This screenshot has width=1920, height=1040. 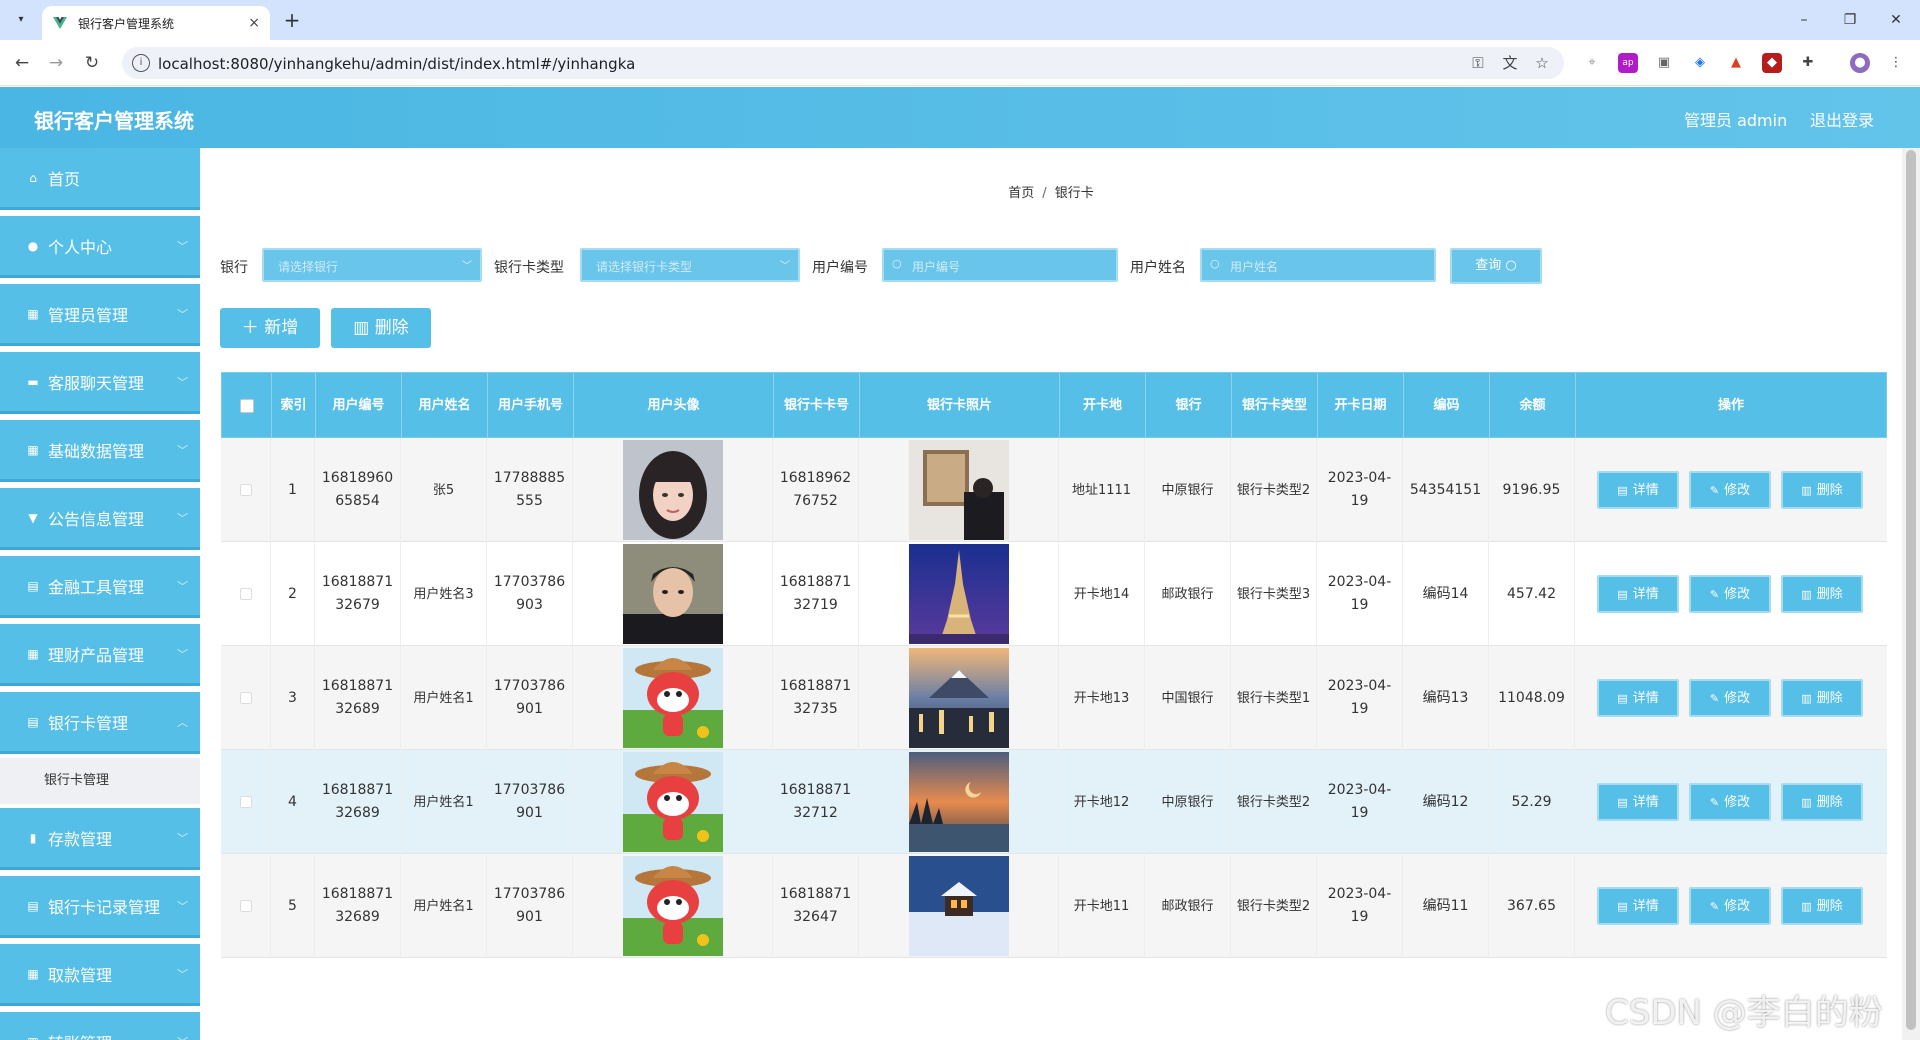 I want to click on add-button: ＋ 新增, so click(x=270, y=328).